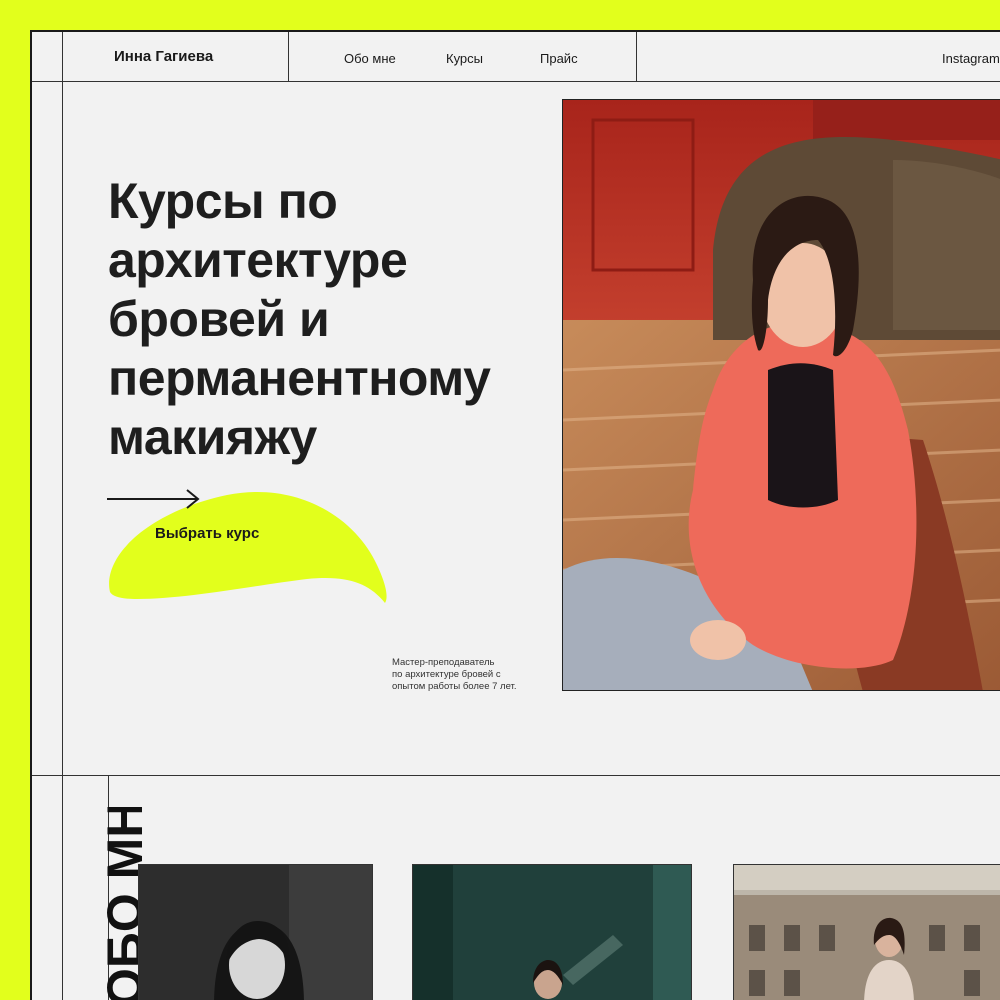 The width and height of the screenshot is (1000, 1000). Describe the element at coordinates (464, 58) in the screenshot. I see `nav-courses: Курсы` at that location.